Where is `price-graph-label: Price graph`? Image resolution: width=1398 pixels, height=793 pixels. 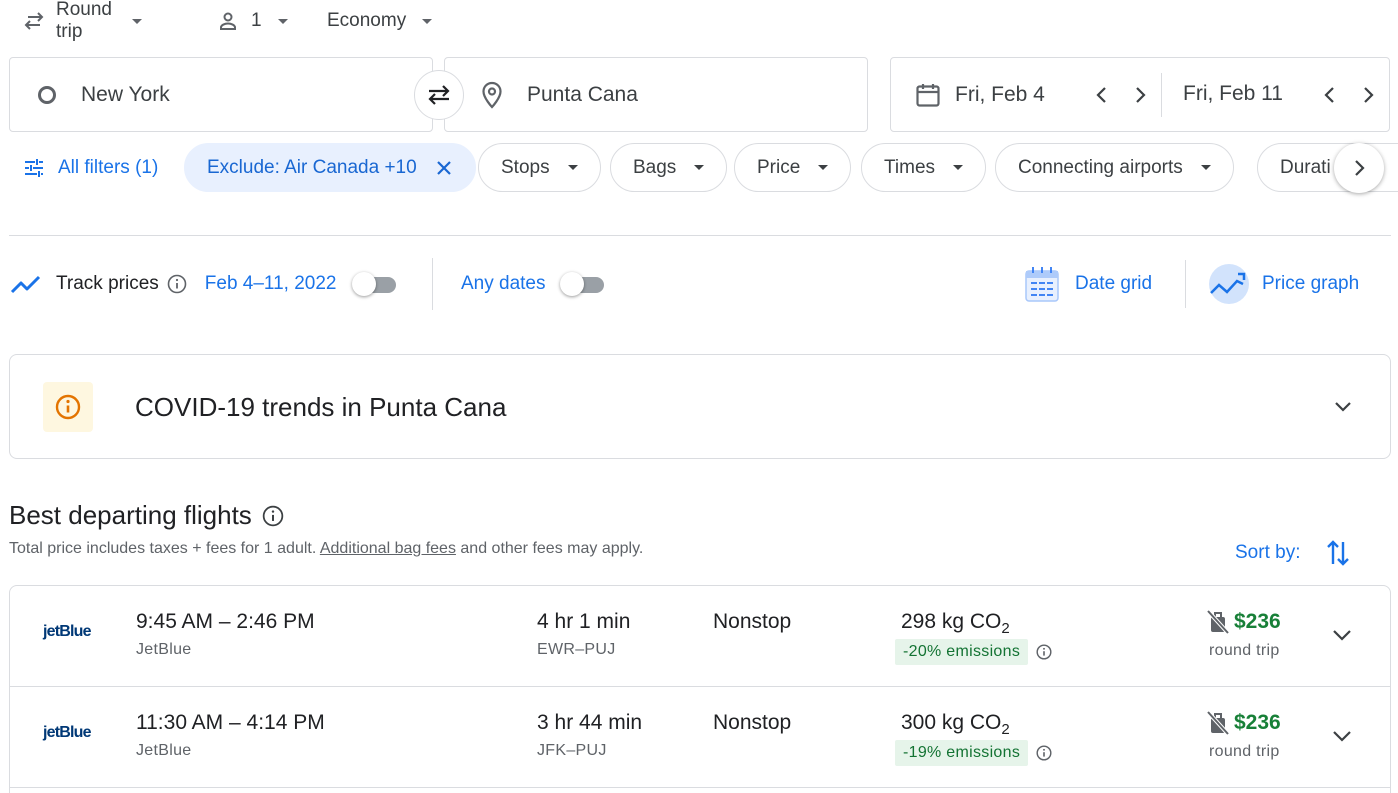 price-graph-label: Price graph is located at coordinates (1311, 283).